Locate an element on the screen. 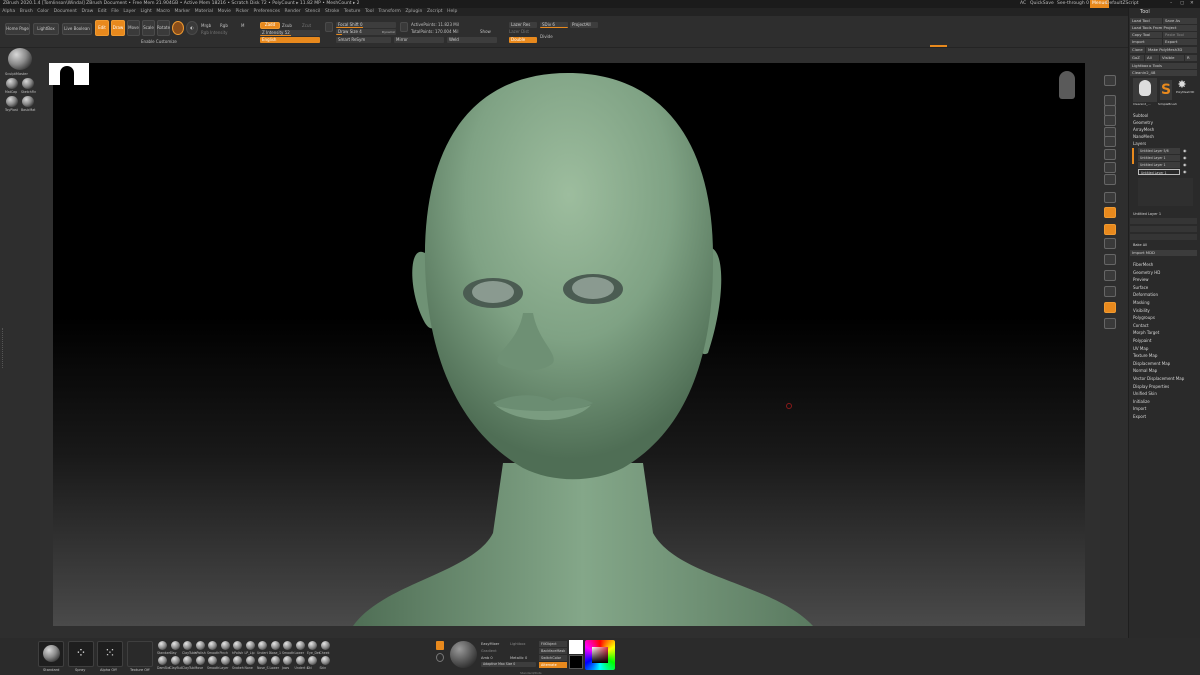 This screenshot has height=675, width=1200. menu-material: Material is located at coordinates (204, 11).